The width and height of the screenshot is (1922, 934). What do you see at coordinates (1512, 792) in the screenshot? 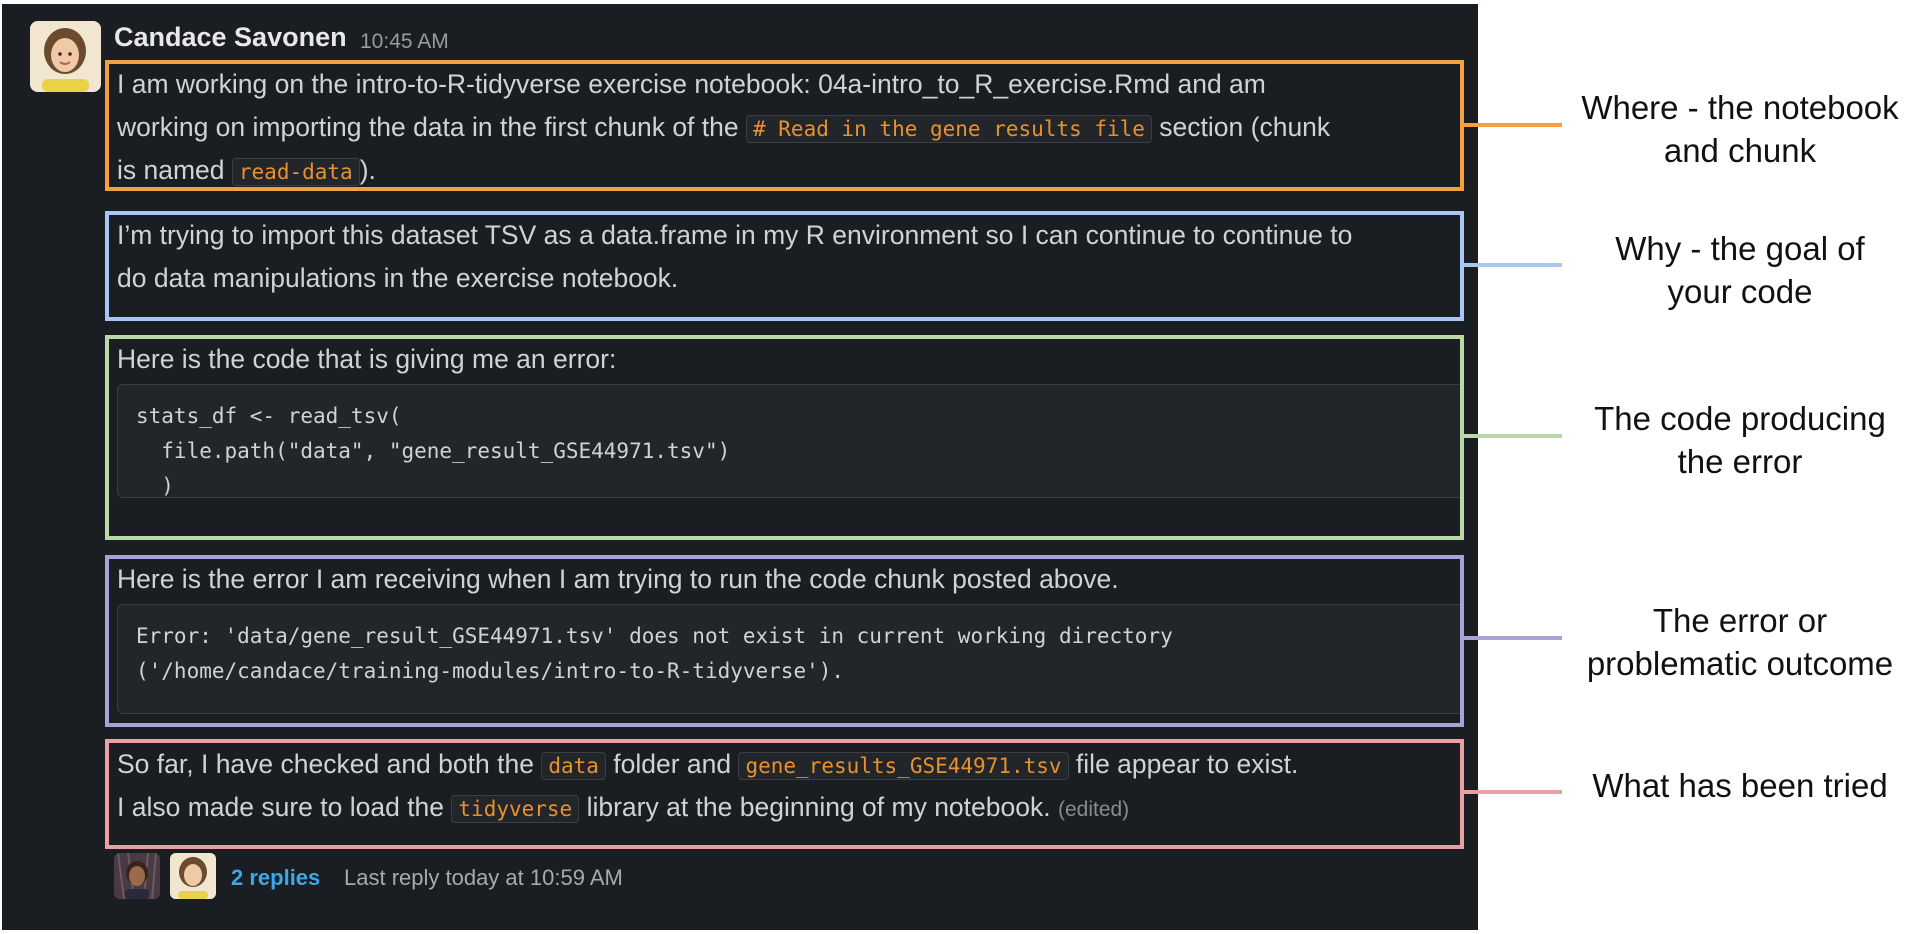
I see `tried-connector-line` at bounding box center [1512, 792].